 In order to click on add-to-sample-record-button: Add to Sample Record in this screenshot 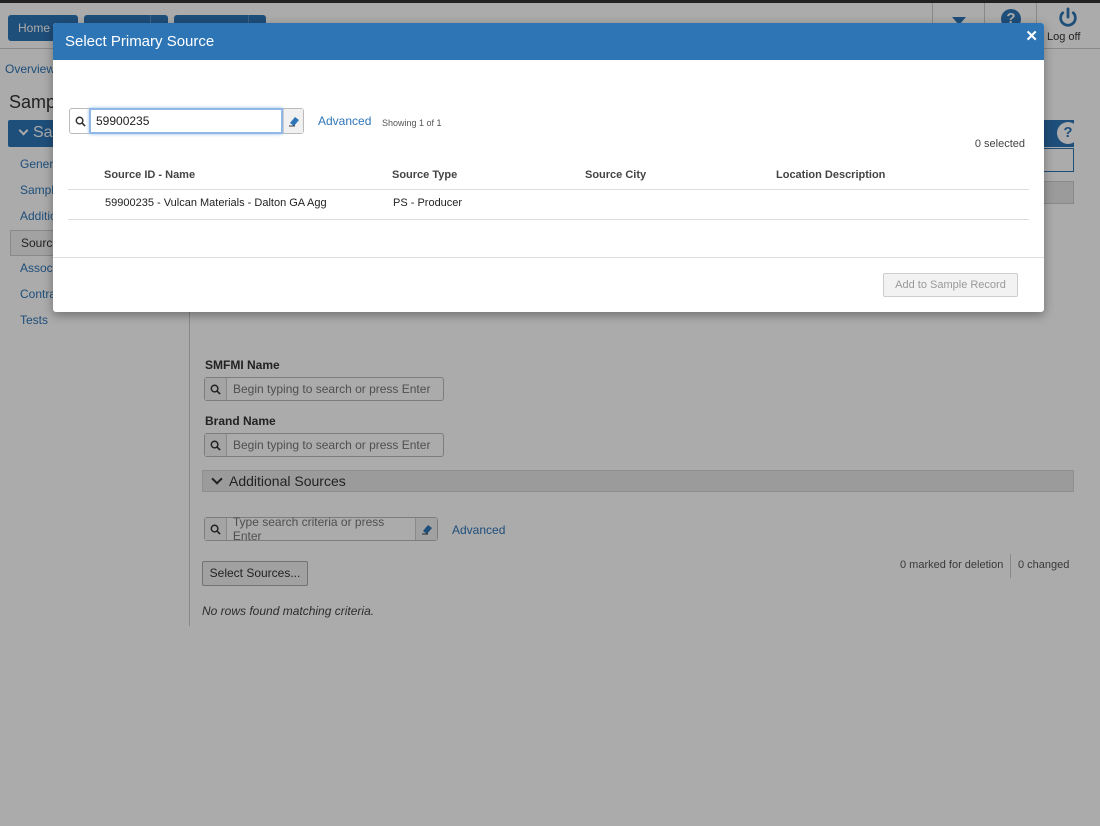, I will do `click(950, 285)`.